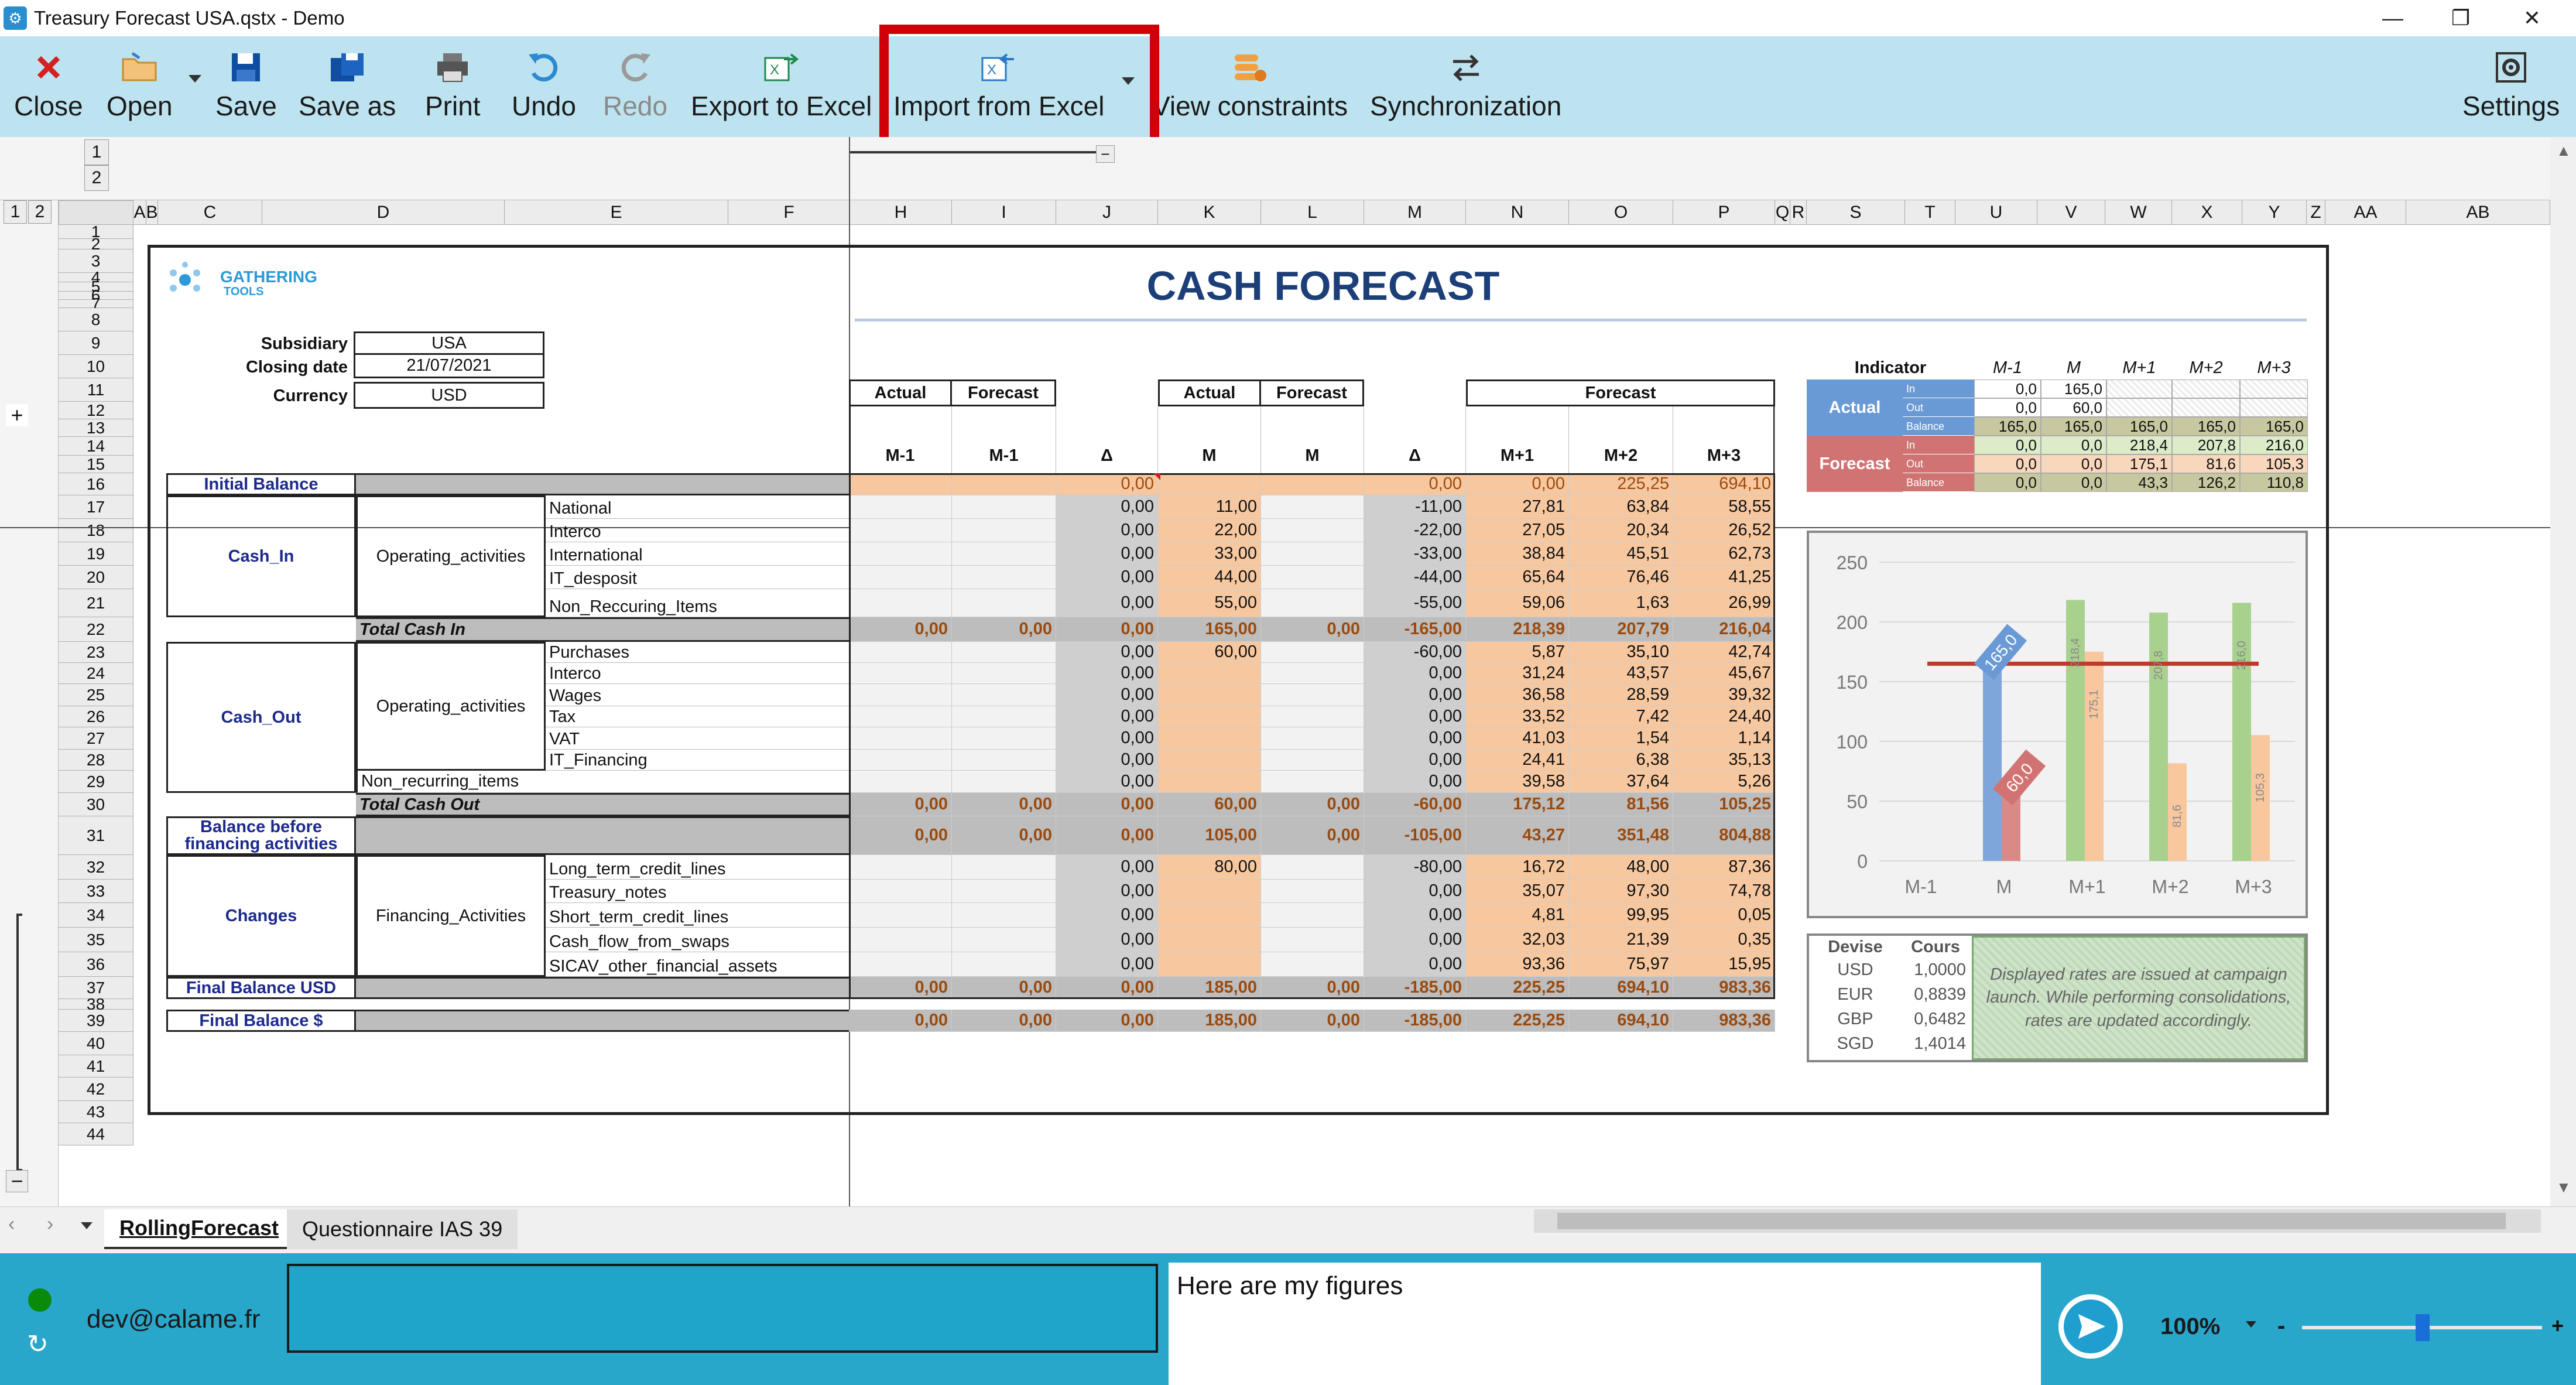 The width and height of the screenshot is (2576, 1385). I want to click on value-cell: 105,00, so click(1210, 835).